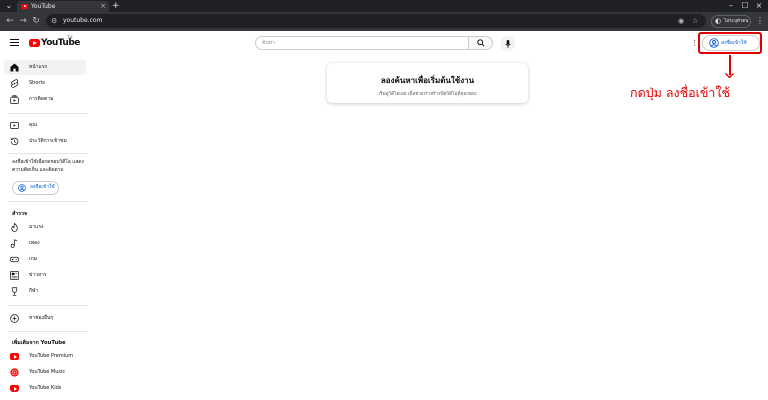  What do you see at coordinates (730, 65) in the screenshot?
I see `annotation-arrow` at bounding box center [730, 65].